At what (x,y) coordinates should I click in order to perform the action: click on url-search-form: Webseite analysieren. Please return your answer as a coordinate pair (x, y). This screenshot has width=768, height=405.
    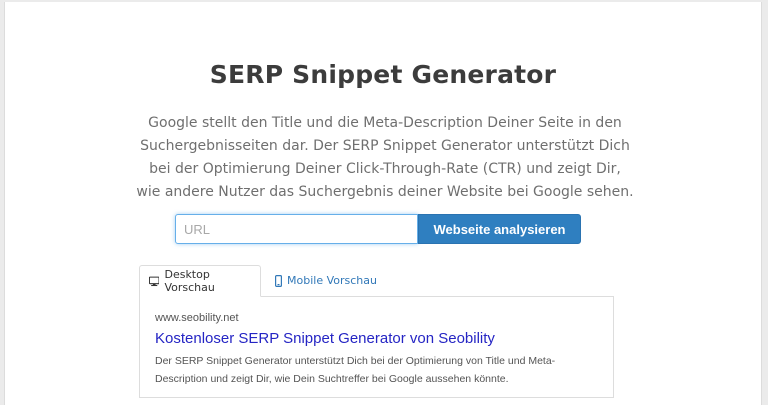
    Looking at the image, I should click on (378, 229).